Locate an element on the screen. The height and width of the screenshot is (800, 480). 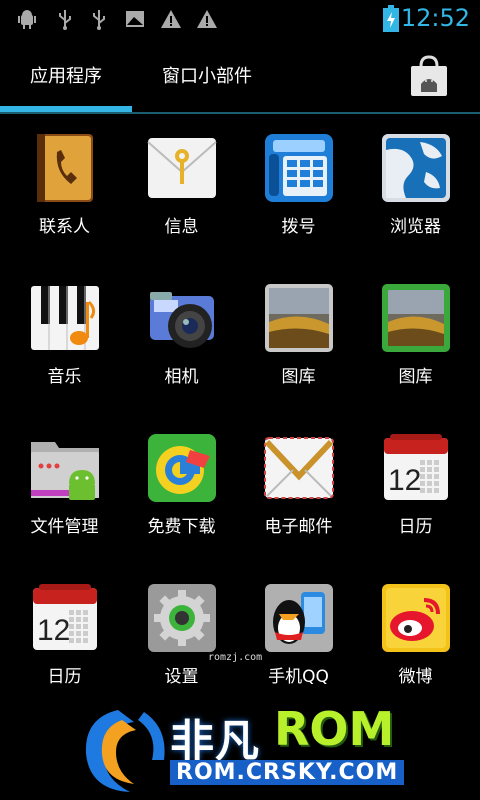
app-label: 联系人 is located at coordinates (64, 227).